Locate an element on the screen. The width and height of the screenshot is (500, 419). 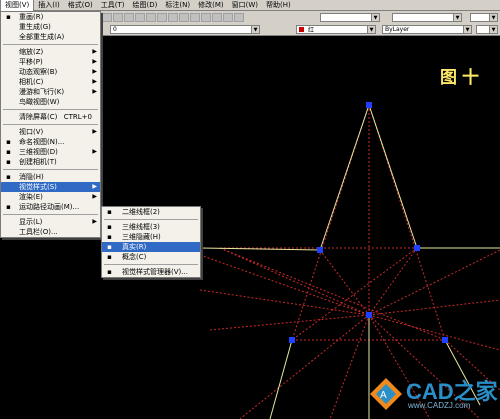
color-swatch is located at coordinates (301, 29).